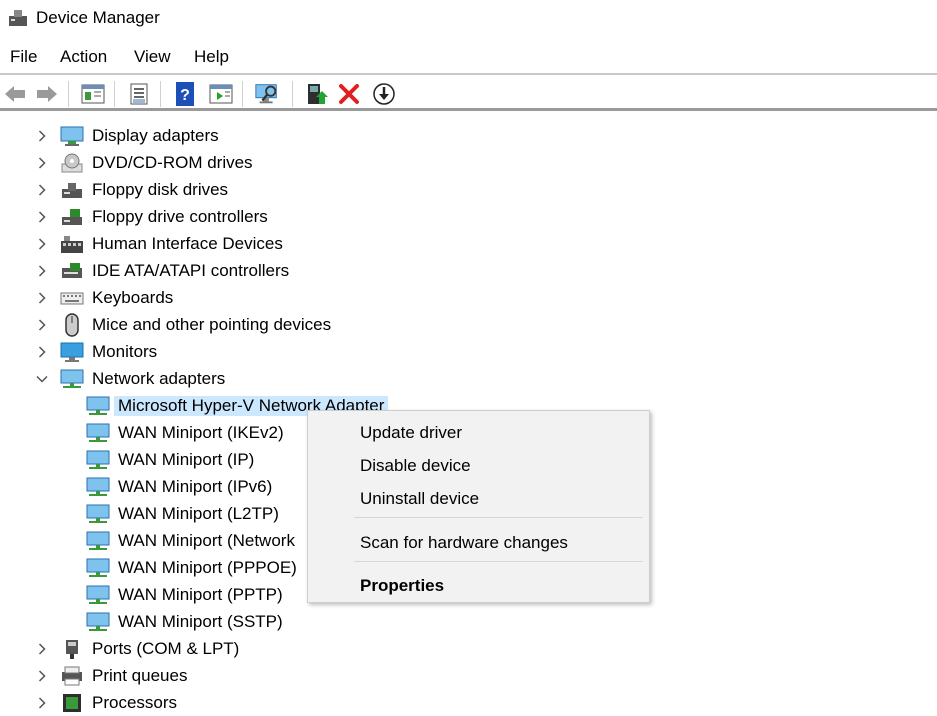 Image resolution: width=937 pixels, height=716 pixels. What do you see at coordinates (18, 18) in the screenshot?
I see `device-manager-app-icon` at bounding box center [18, 18].